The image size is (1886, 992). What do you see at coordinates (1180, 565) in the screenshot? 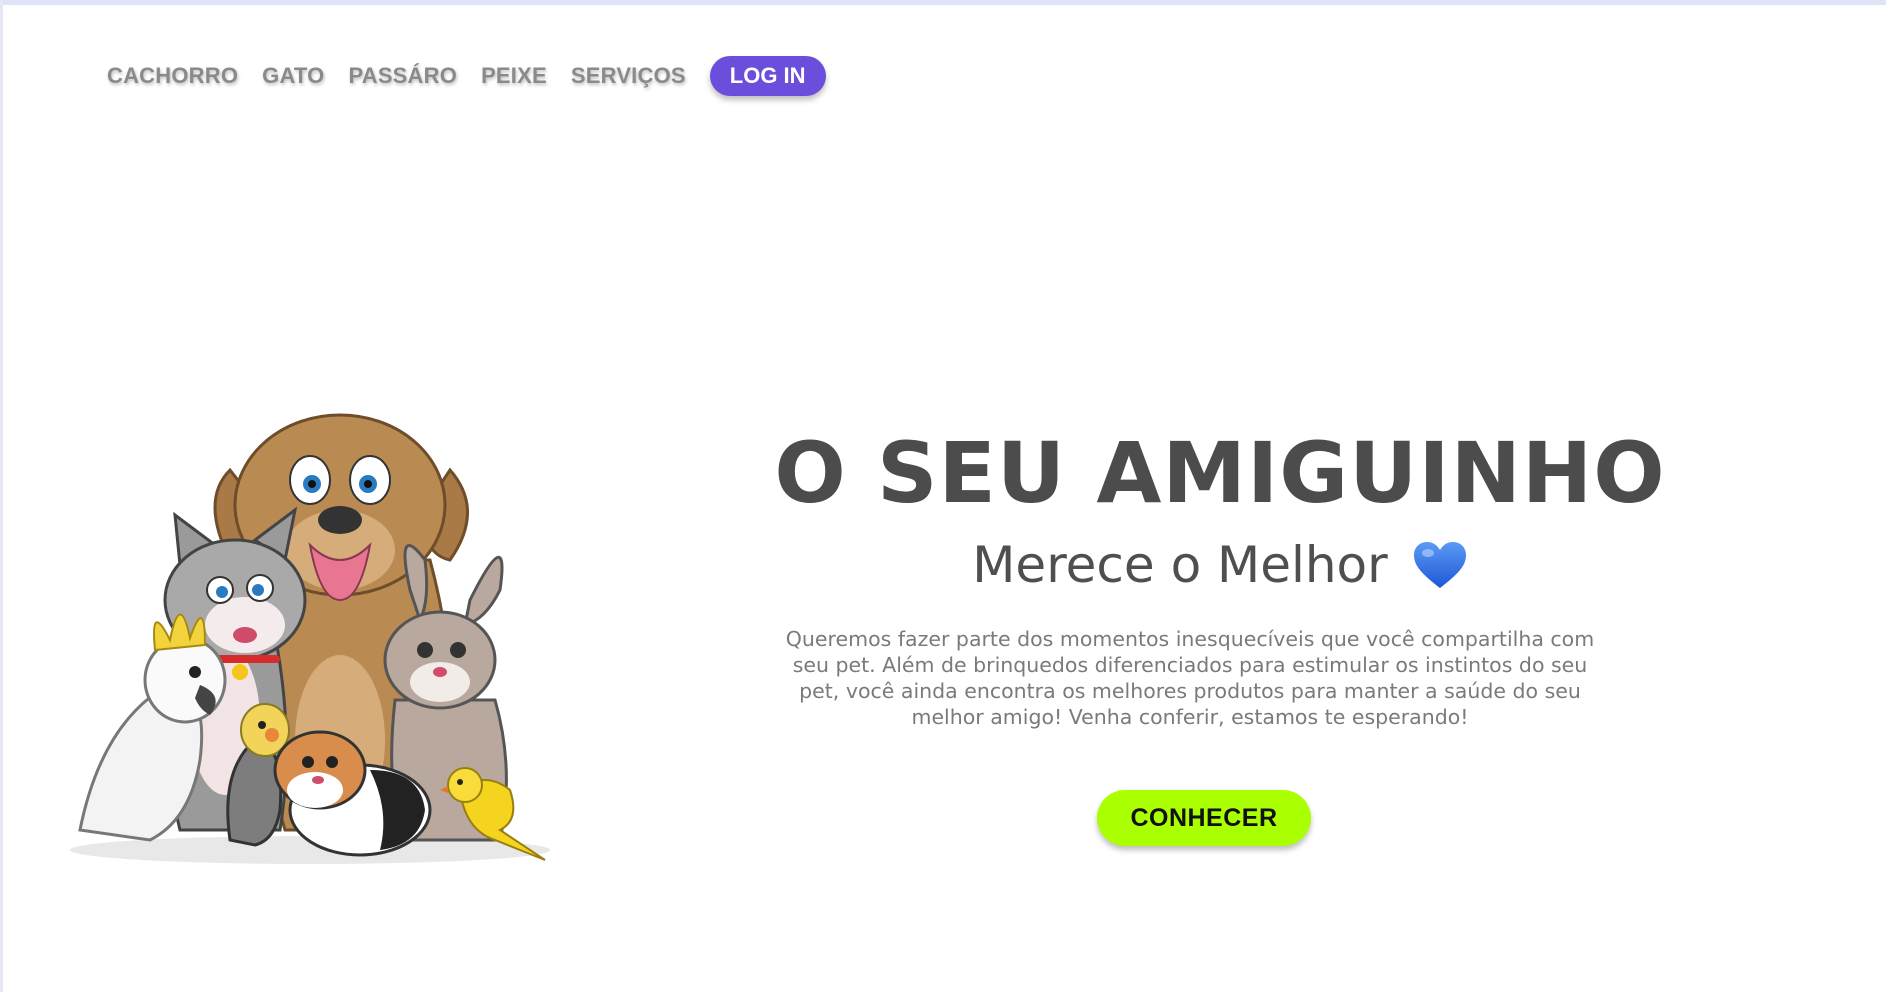
I see `hero-subtitle-text: Merece o Melhor` at bounding box center [1180, 565].